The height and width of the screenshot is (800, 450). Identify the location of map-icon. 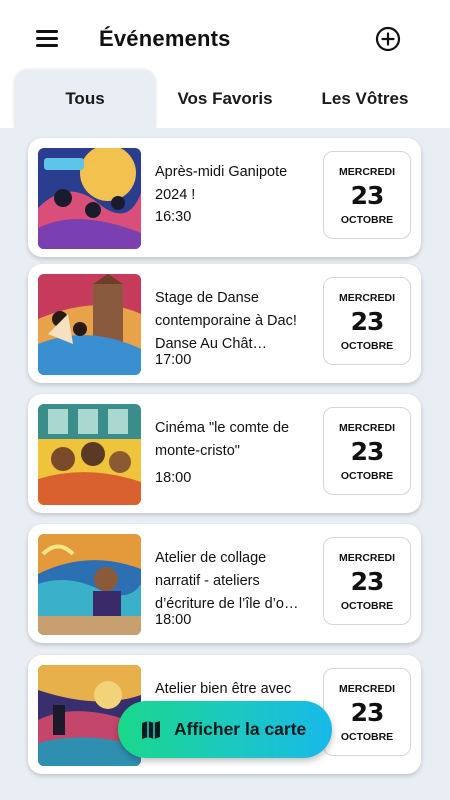
(151, 730).